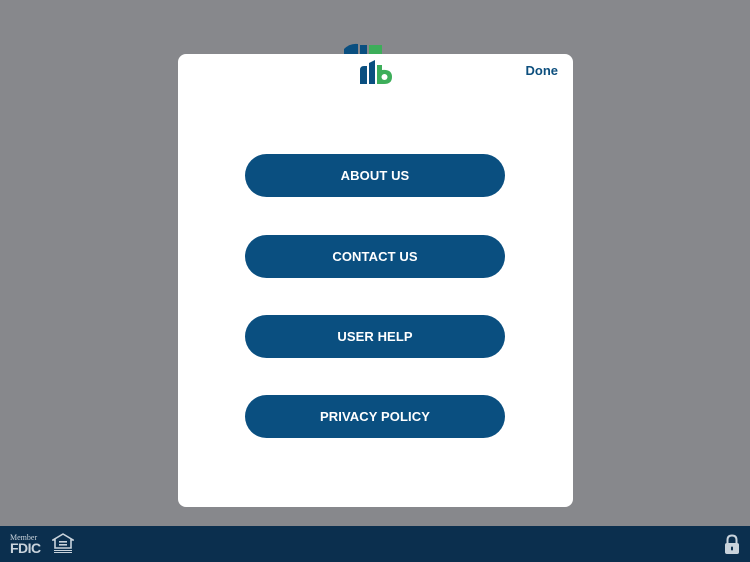 The image size is (750, 562). I want to click on lock-icon, so click(732, 544).